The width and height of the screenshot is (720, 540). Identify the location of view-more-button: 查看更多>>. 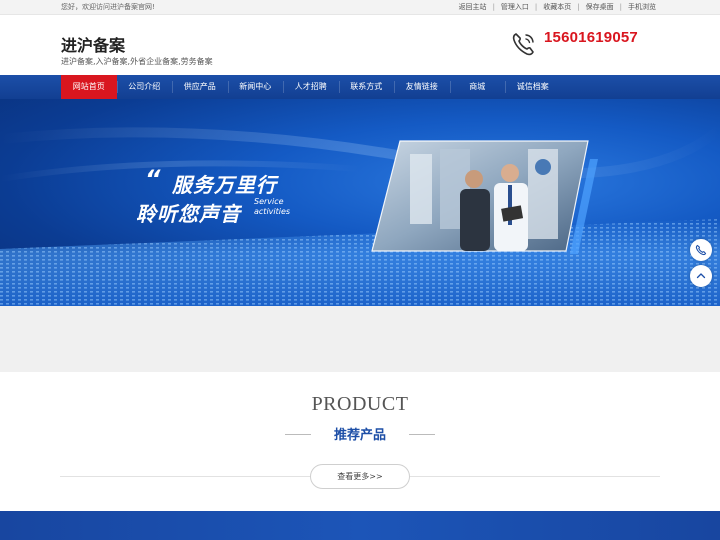
(360, 476).